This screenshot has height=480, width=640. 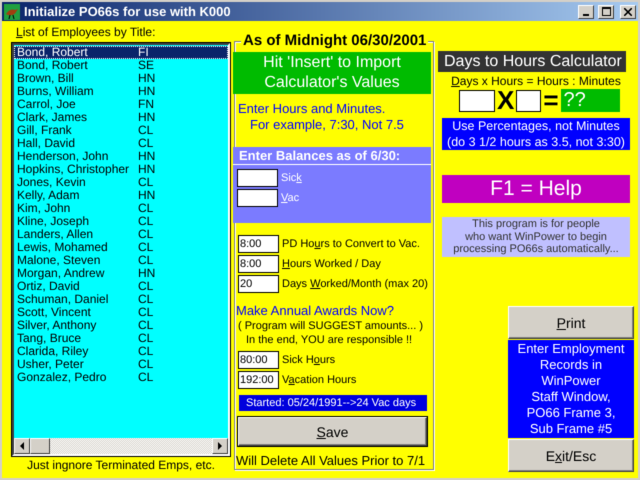 I want to click on input-field: 192:00, so click(x=258, y=380).